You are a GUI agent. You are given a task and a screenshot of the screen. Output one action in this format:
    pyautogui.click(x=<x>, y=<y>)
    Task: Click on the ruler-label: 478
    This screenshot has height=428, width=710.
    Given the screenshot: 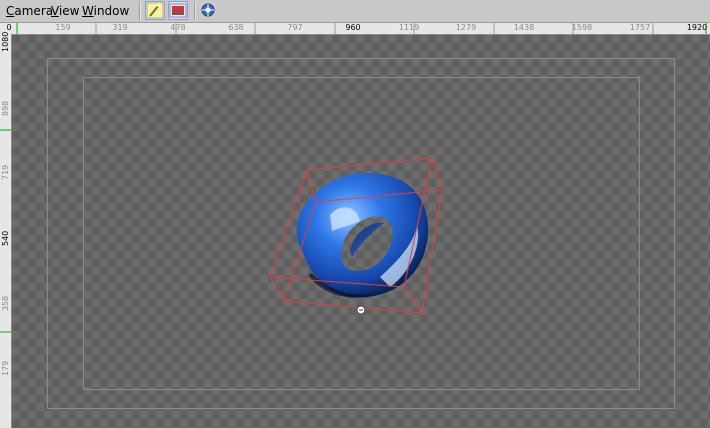 What is the action you would take?
    pyautogui.click(x=178, y=27)
    